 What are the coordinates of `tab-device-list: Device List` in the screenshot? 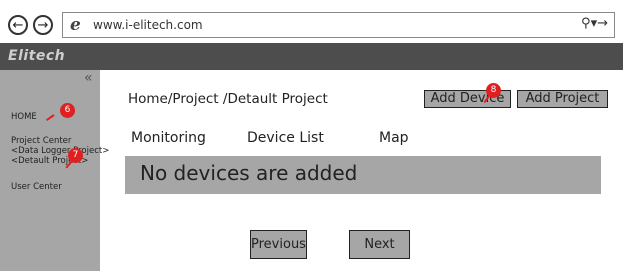 It's located at (285, 138).